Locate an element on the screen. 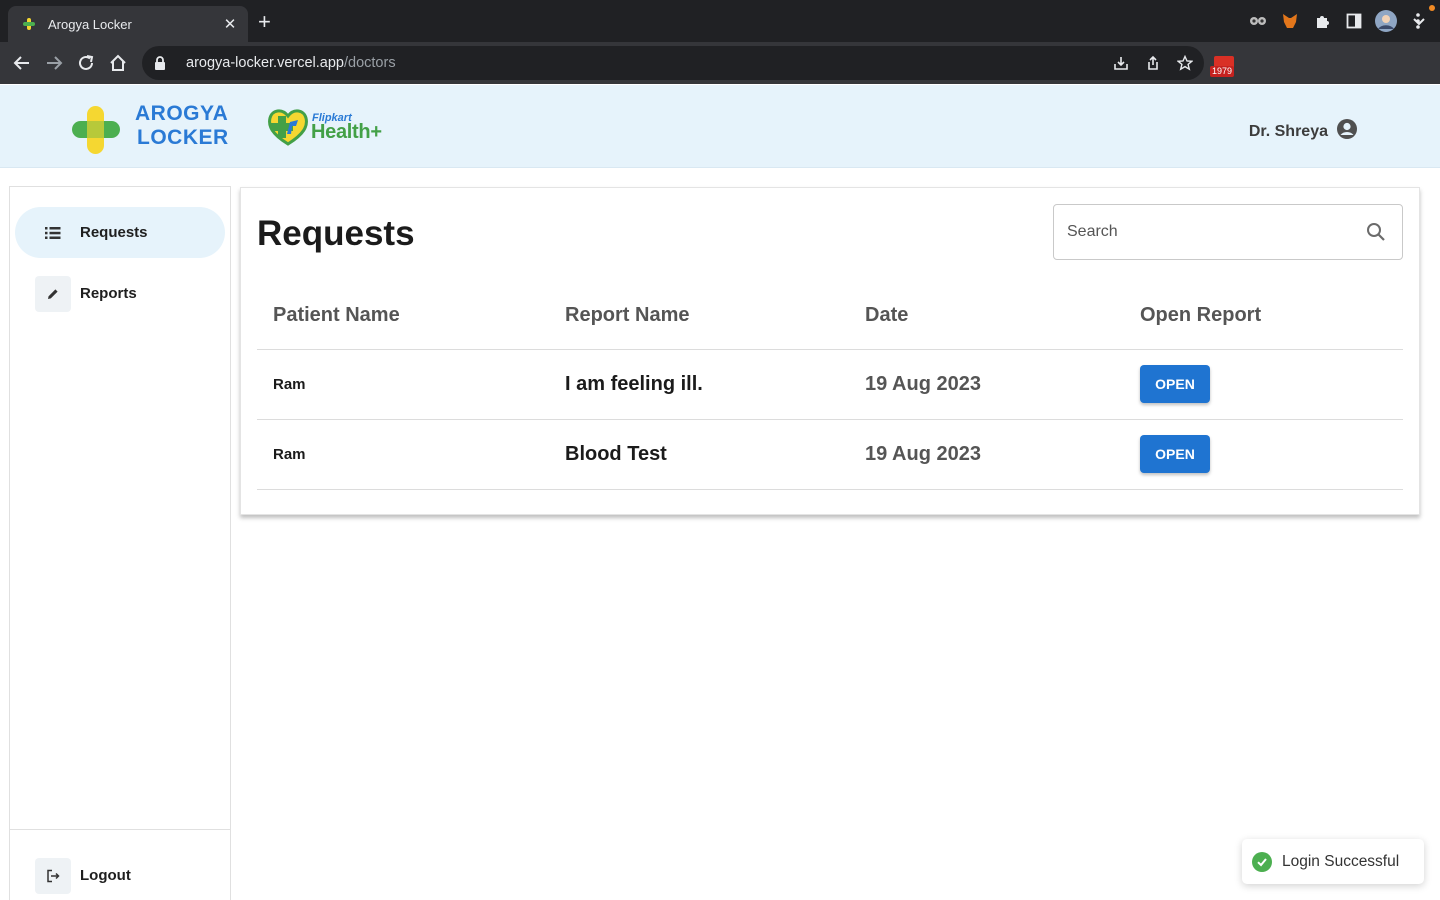 The width and height of the screenshot is (1440, 900). install-app-icon is located at coordinates (1121, 63).